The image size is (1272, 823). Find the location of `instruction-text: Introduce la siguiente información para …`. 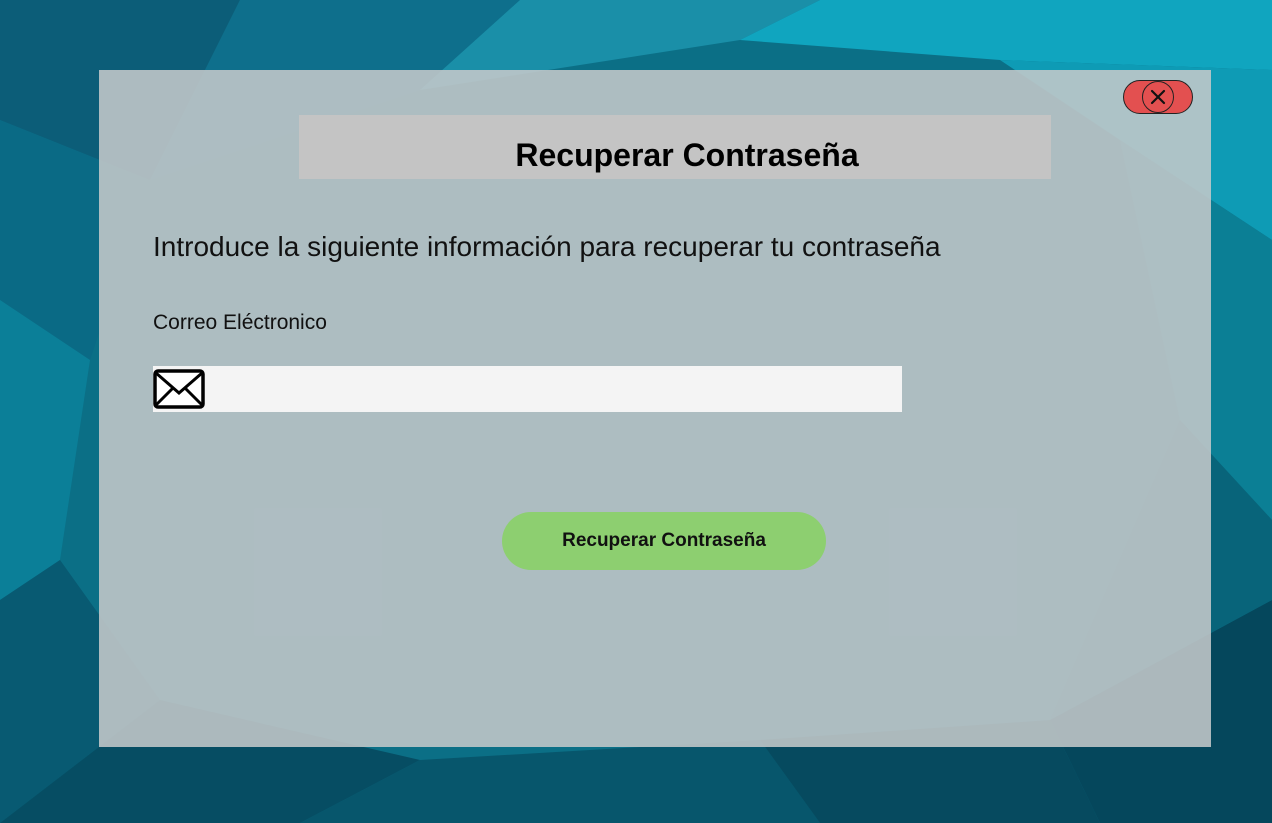

instruction-text: Introduce la siguiente información para … is located at coordinates (547, 246).